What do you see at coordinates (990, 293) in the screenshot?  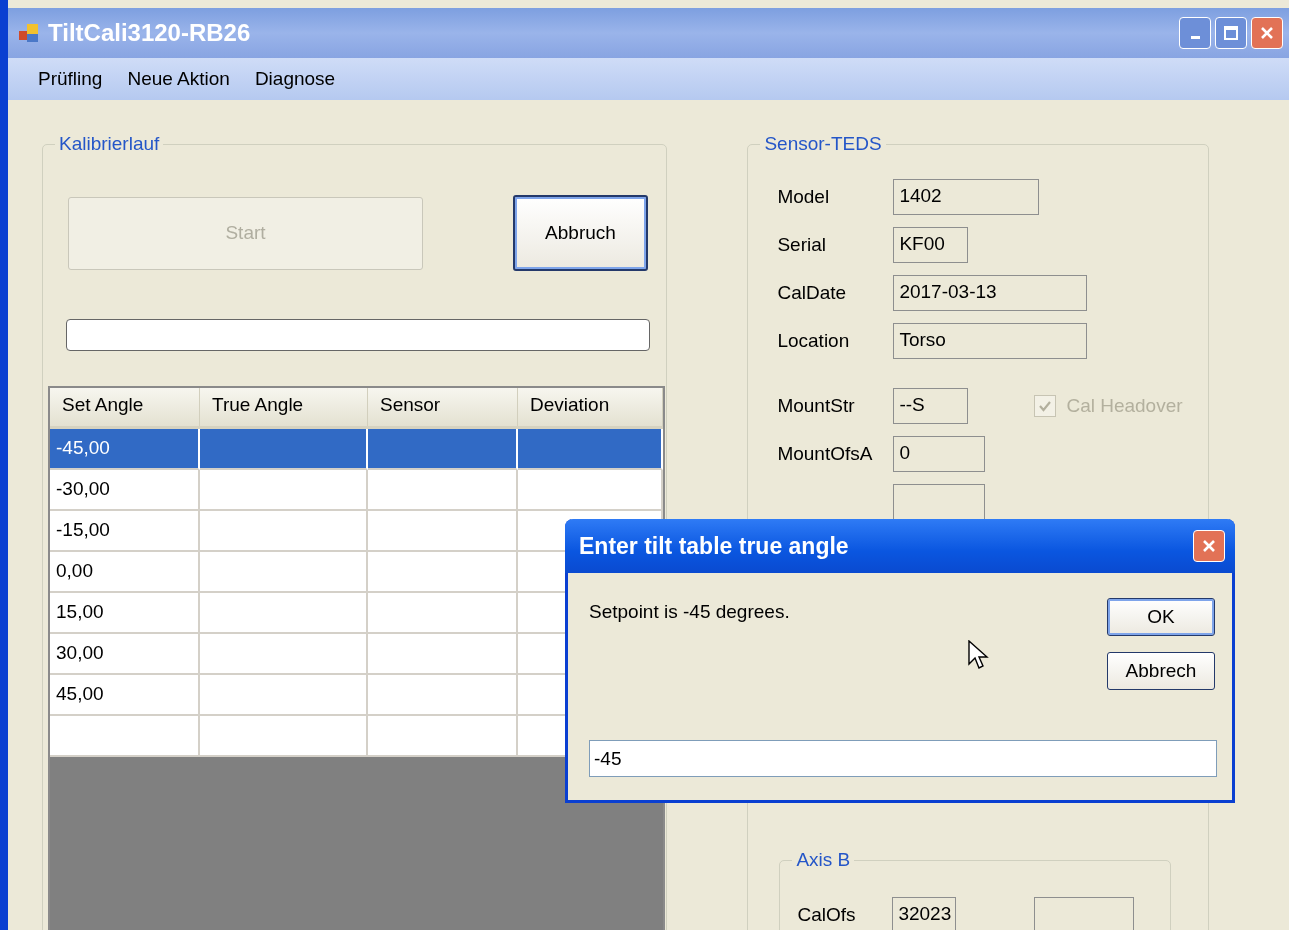 I see `text-field: 2017-03-13` at bounding box center [990, 293].